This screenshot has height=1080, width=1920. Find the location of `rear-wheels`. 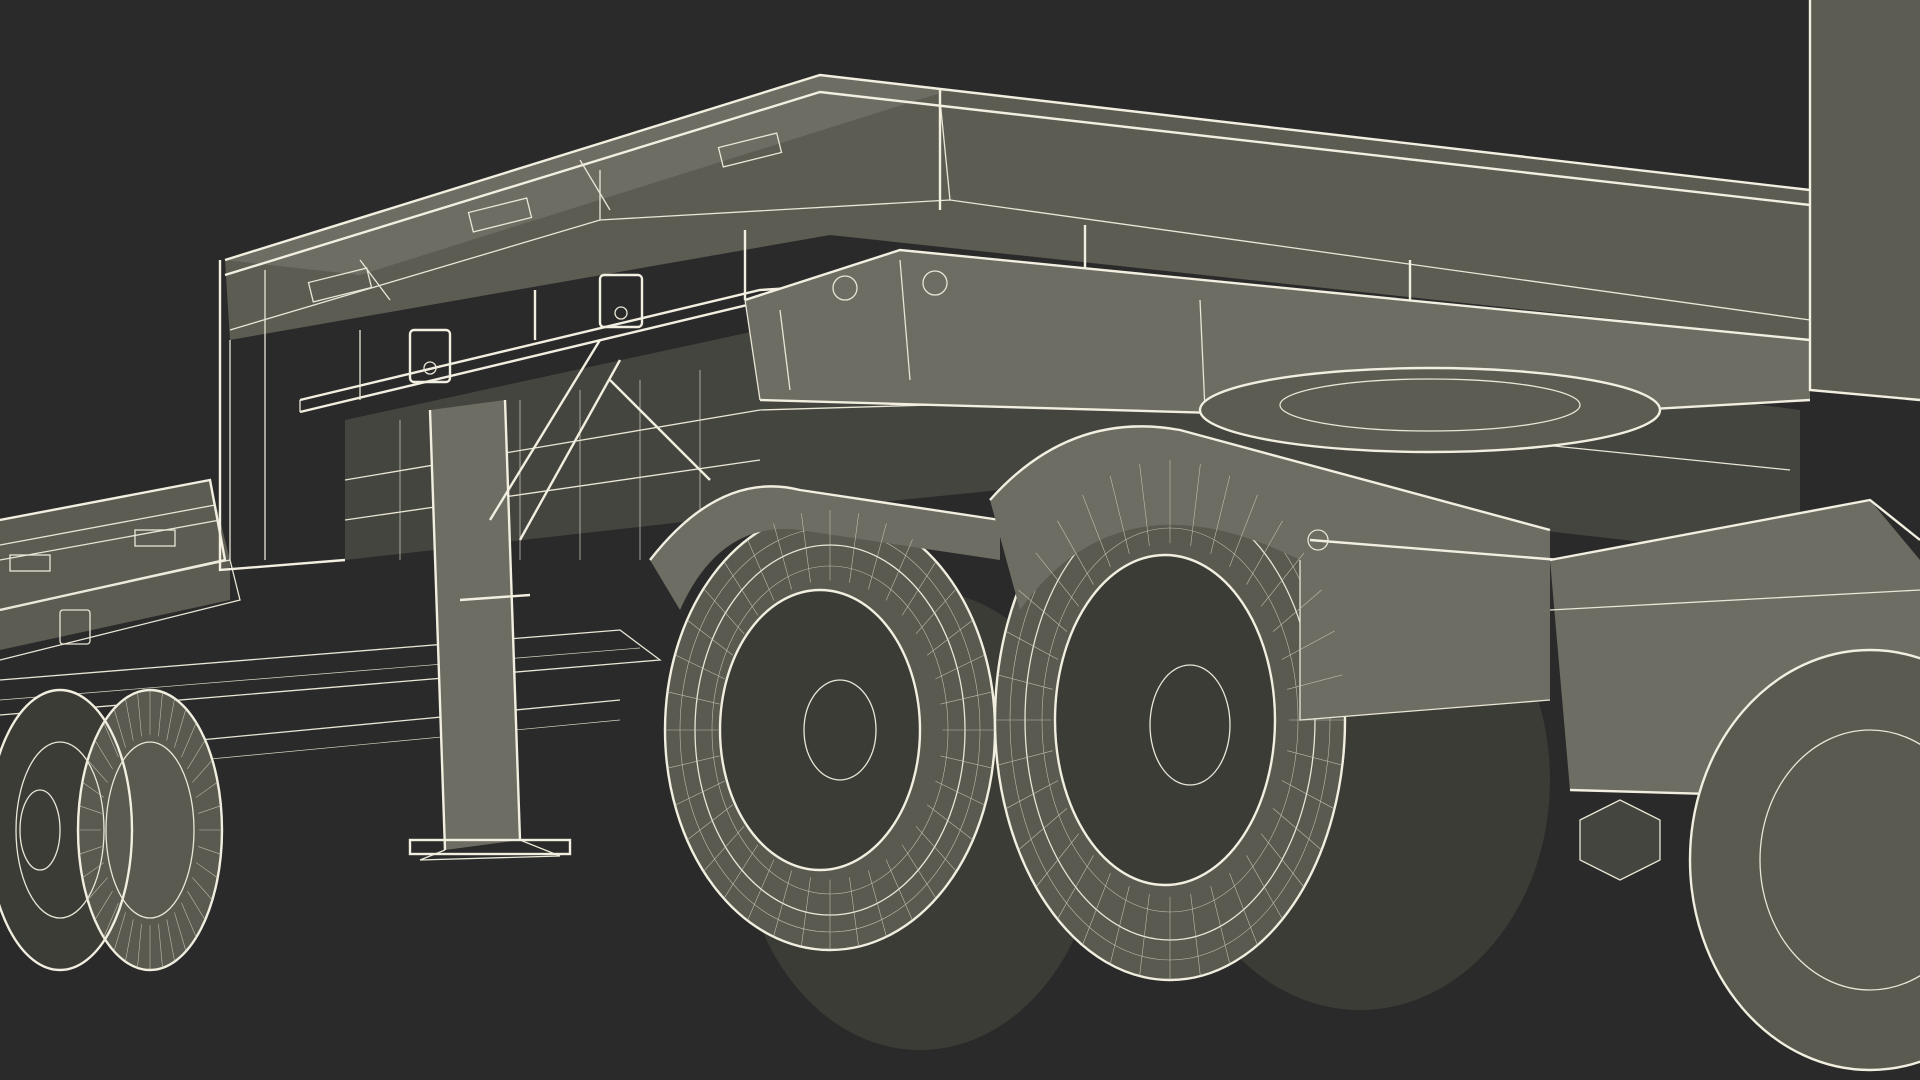

rear-wheels is located at coordinates (112, 830).